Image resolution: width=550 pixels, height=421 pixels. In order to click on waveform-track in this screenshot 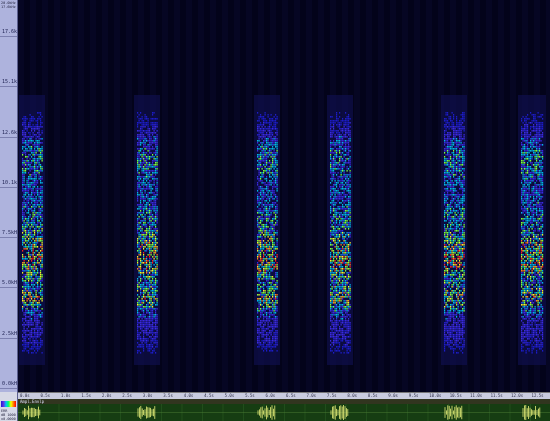, I will do `click(284, 412)`.